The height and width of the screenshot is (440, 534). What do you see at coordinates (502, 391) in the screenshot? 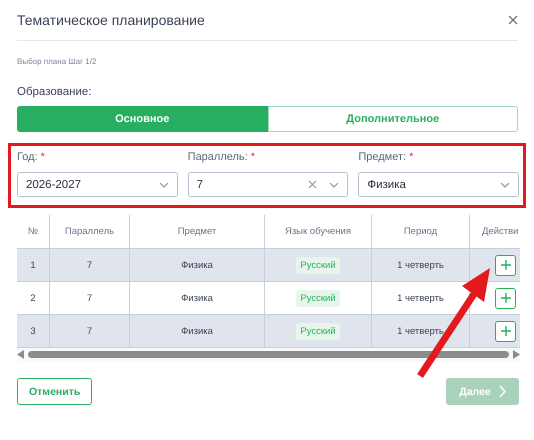
I see `chevron-right-icon` at bounding box center [502, 391].